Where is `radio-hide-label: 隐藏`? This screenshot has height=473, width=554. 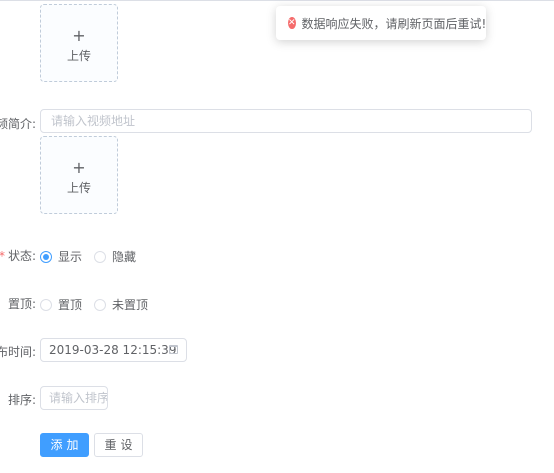 radio-hide-label: 隐藏 is located at coordinates (124, 257).